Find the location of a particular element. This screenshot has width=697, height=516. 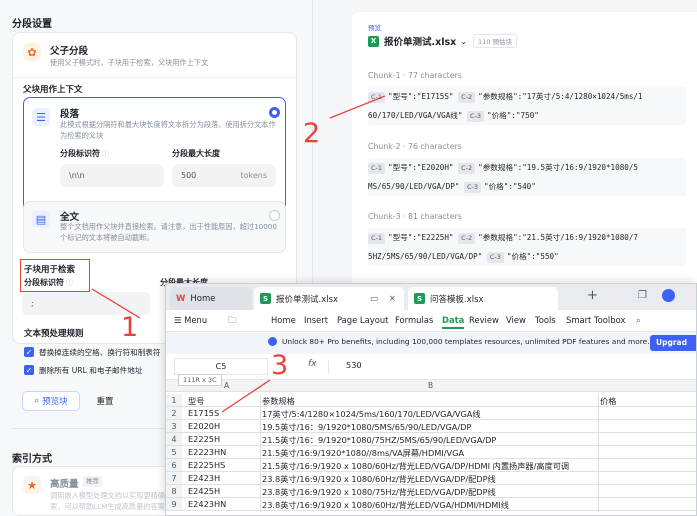

tab-home: W Home is located at coordinates (211, 298).